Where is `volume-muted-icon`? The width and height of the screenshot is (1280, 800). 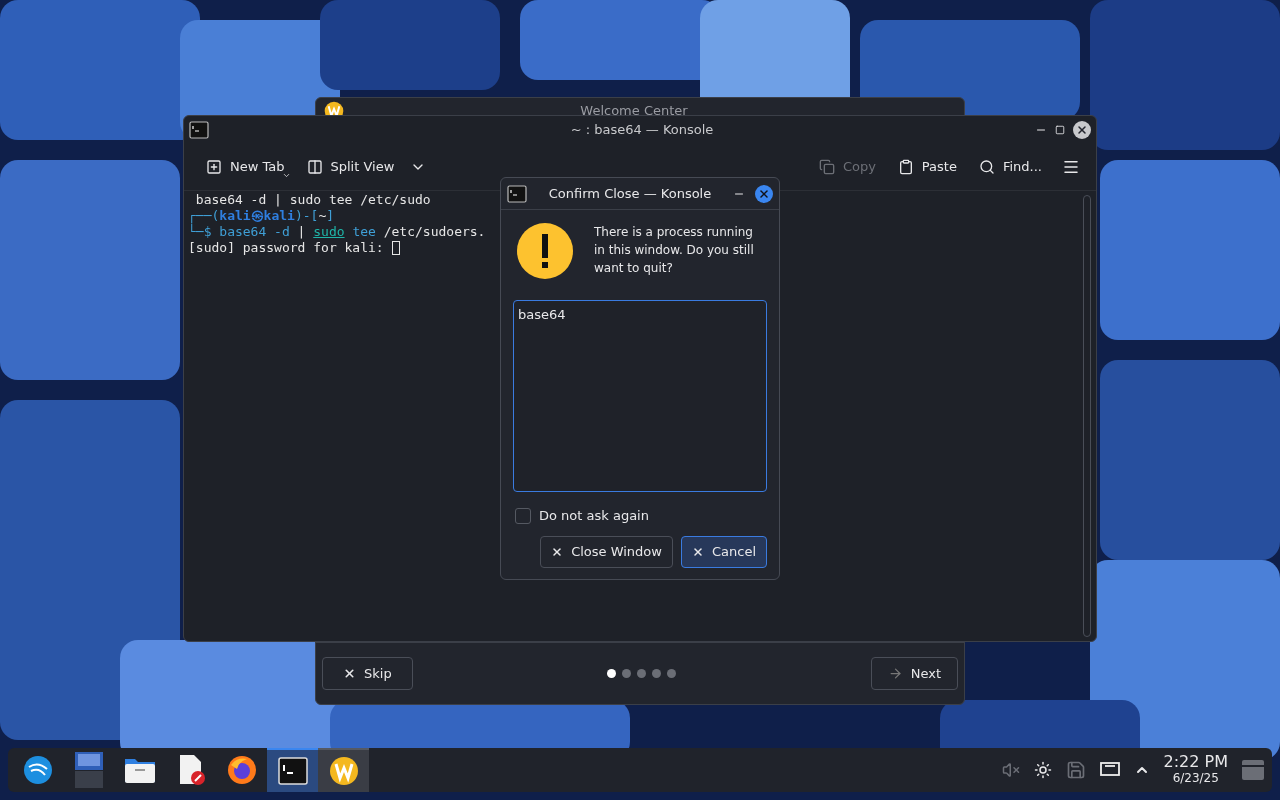
volume-muted-icon is located at coordinates (1010, 770).